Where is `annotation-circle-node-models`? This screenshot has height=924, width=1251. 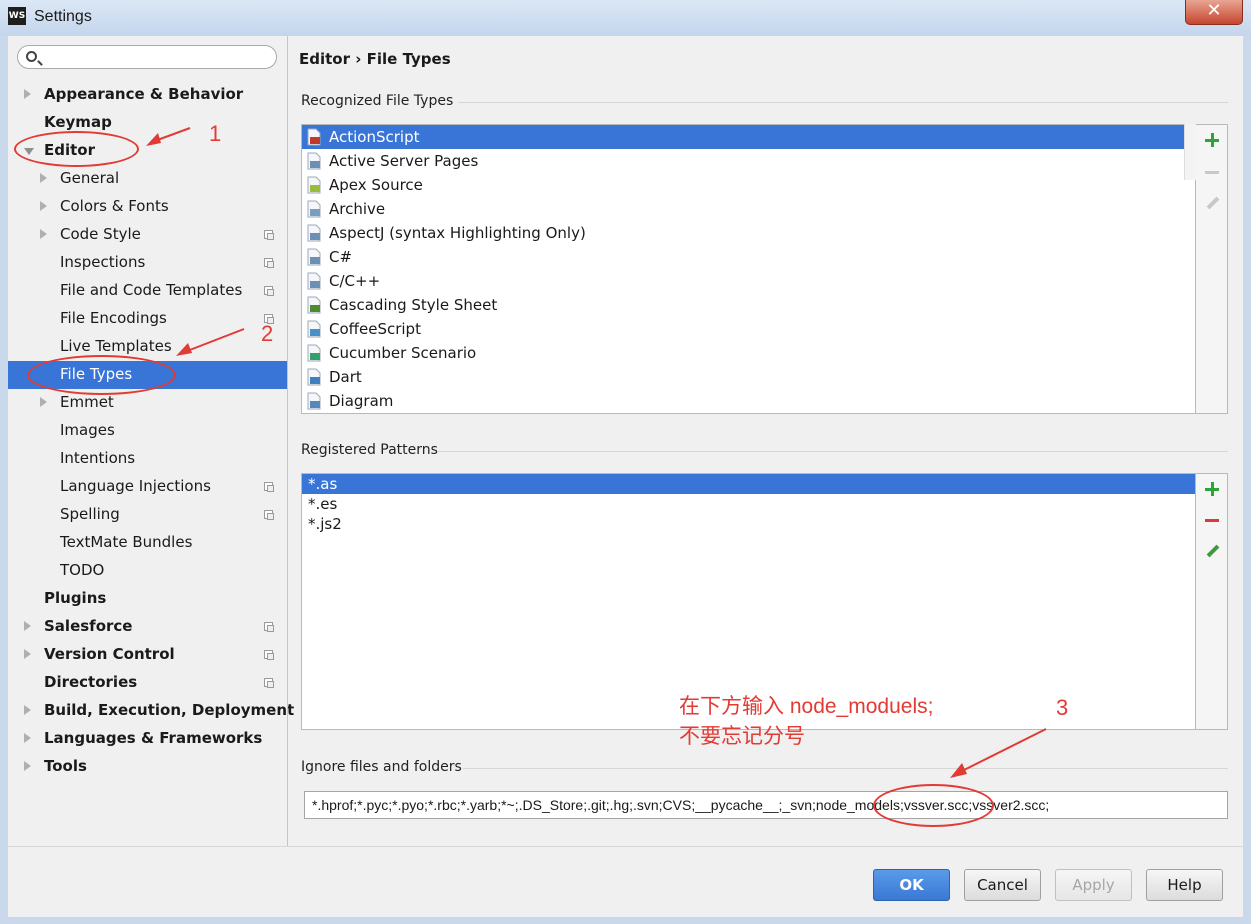 annotation-circle-node-models is located at coordinates (933, 805).